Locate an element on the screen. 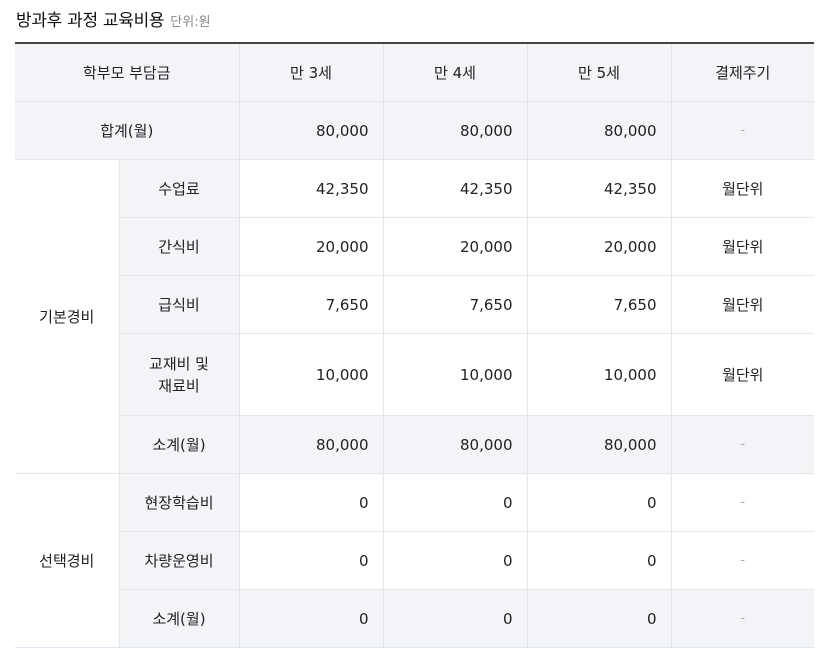 The width and height of the screenshot is (828, 648). subtotal-row: 소계(월) 0 0 0 - is located at coordinates (415, 618).